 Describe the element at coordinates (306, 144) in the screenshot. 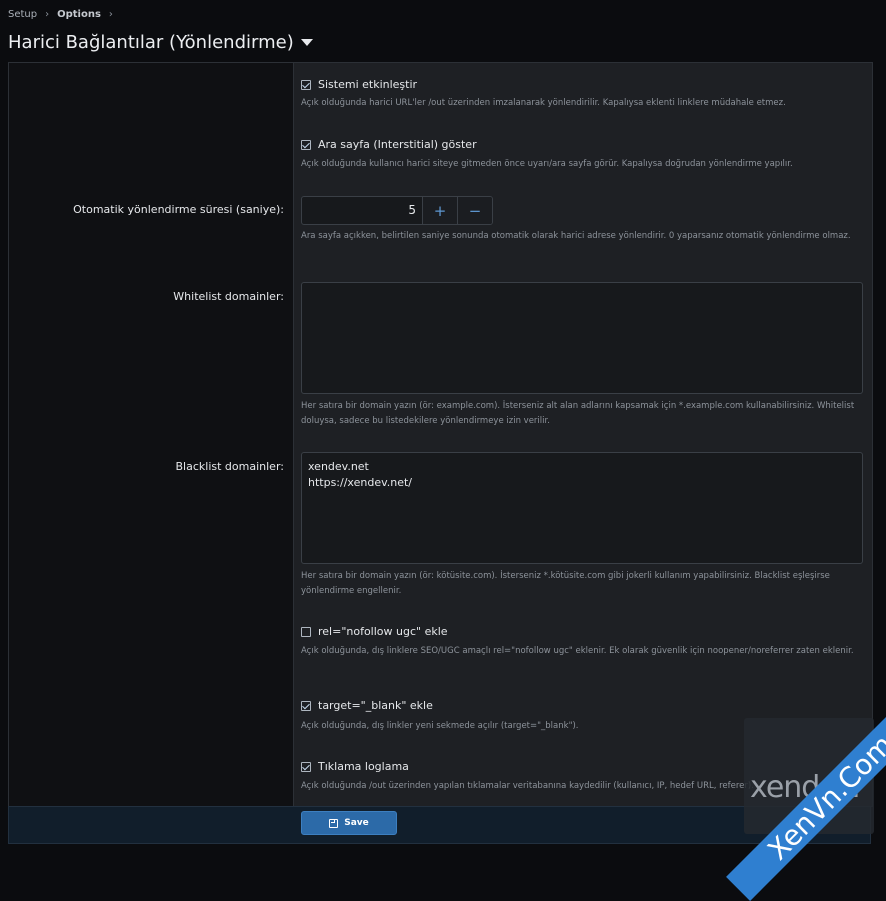

I see `interstitial-checkbox` at that location.